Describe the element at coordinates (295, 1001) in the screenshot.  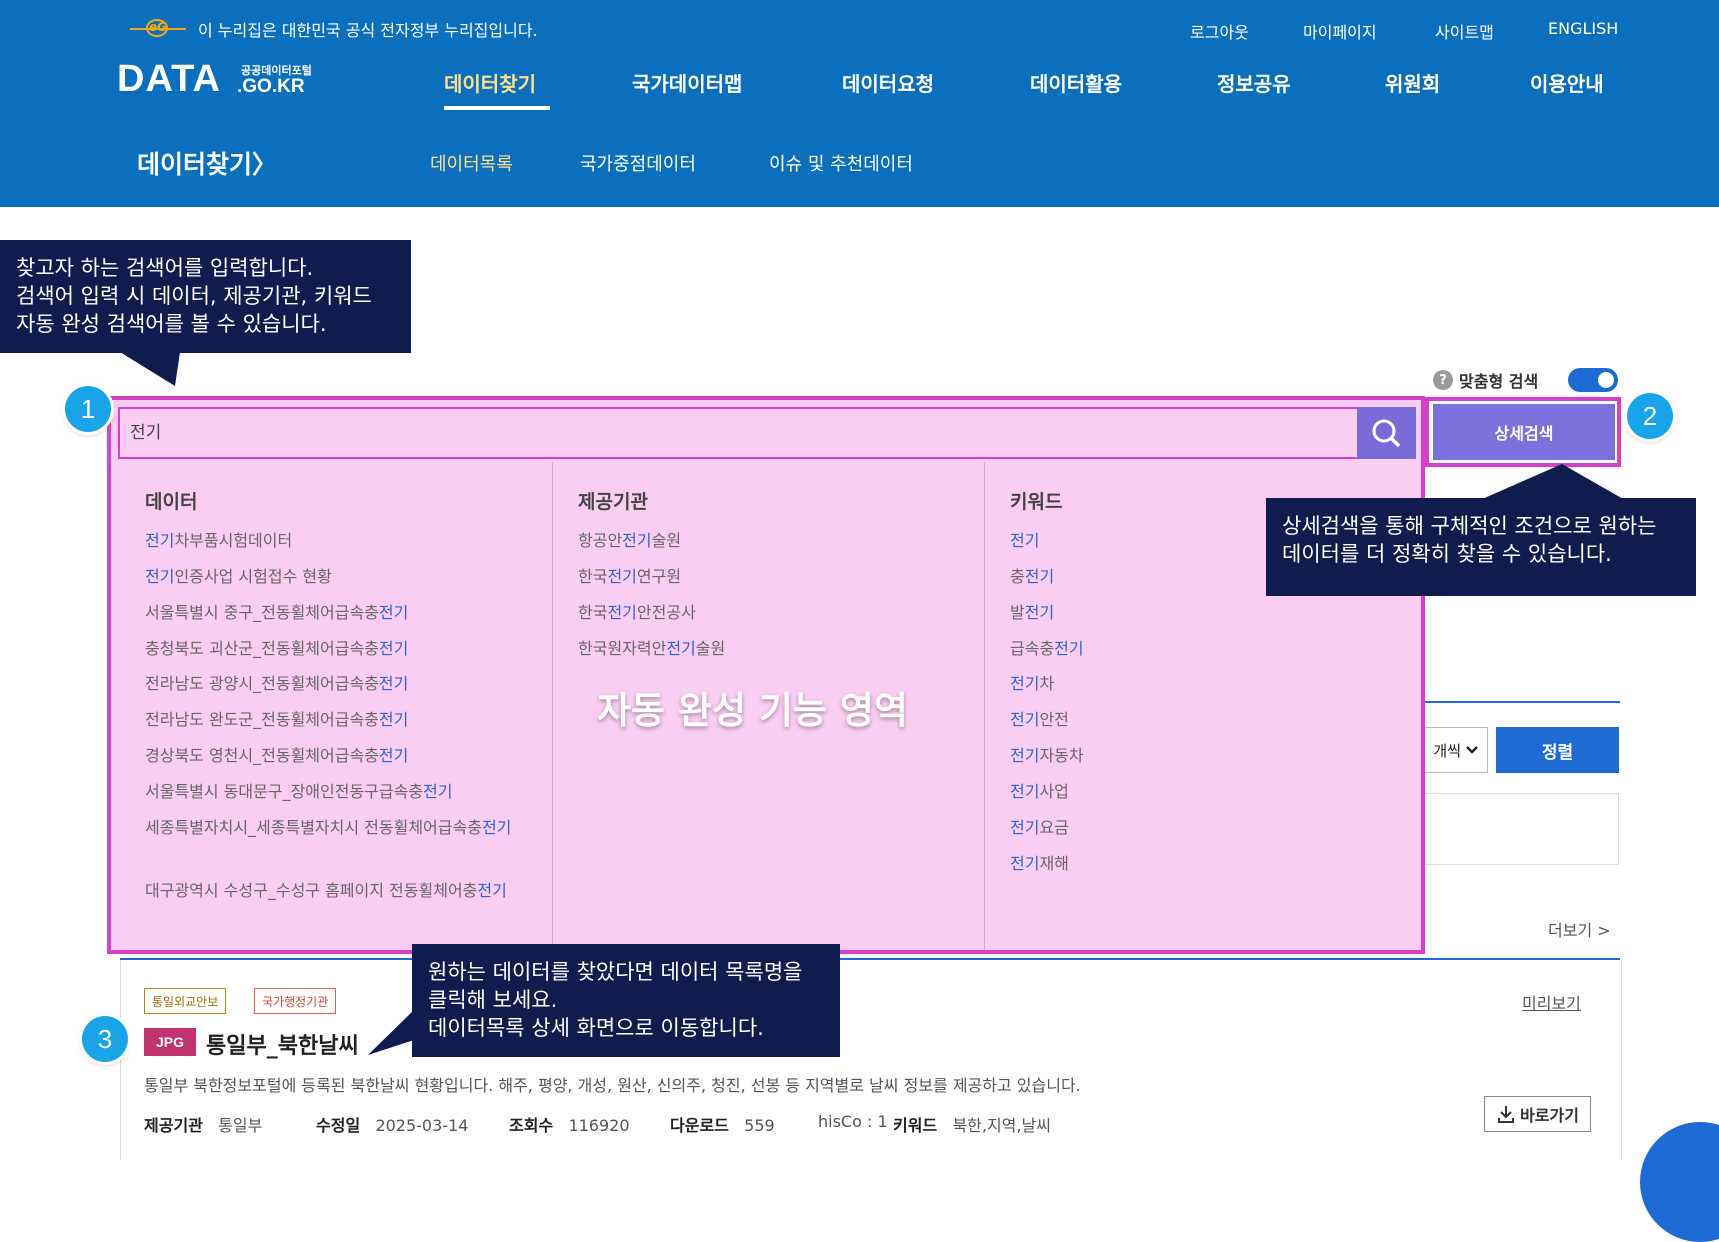
I see `org-type-tag: 국가행정기관` at that location.